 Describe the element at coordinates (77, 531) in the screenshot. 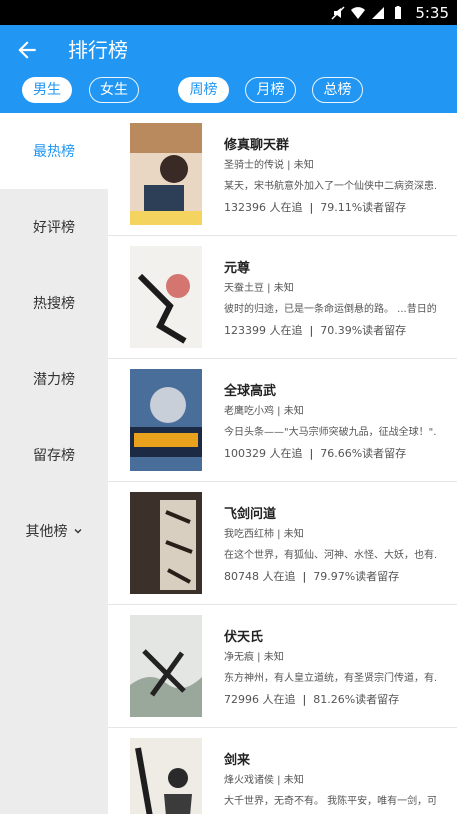

I see `chevron-down-icon` at that location.